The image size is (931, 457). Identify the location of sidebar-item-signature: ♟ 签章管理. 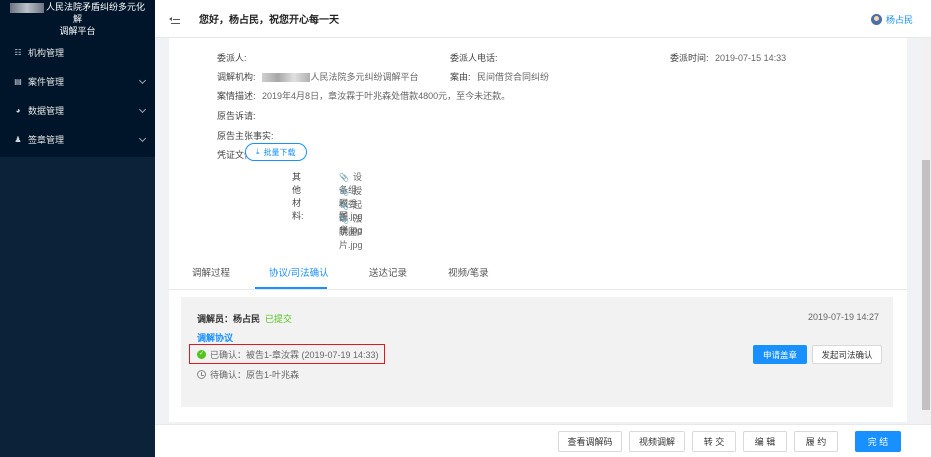
(77, 139).